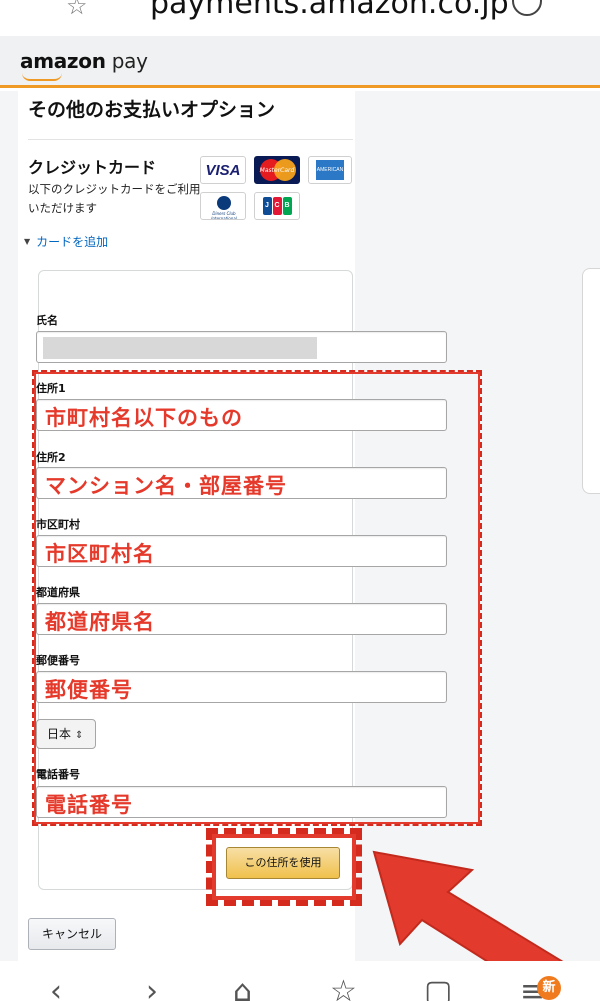 Image resolution: width=600 pixels, height=1001 pixels. Describe the element at coordinates (438, 989) in the screenshot. I see `tabs-icon: ▢` at that location.